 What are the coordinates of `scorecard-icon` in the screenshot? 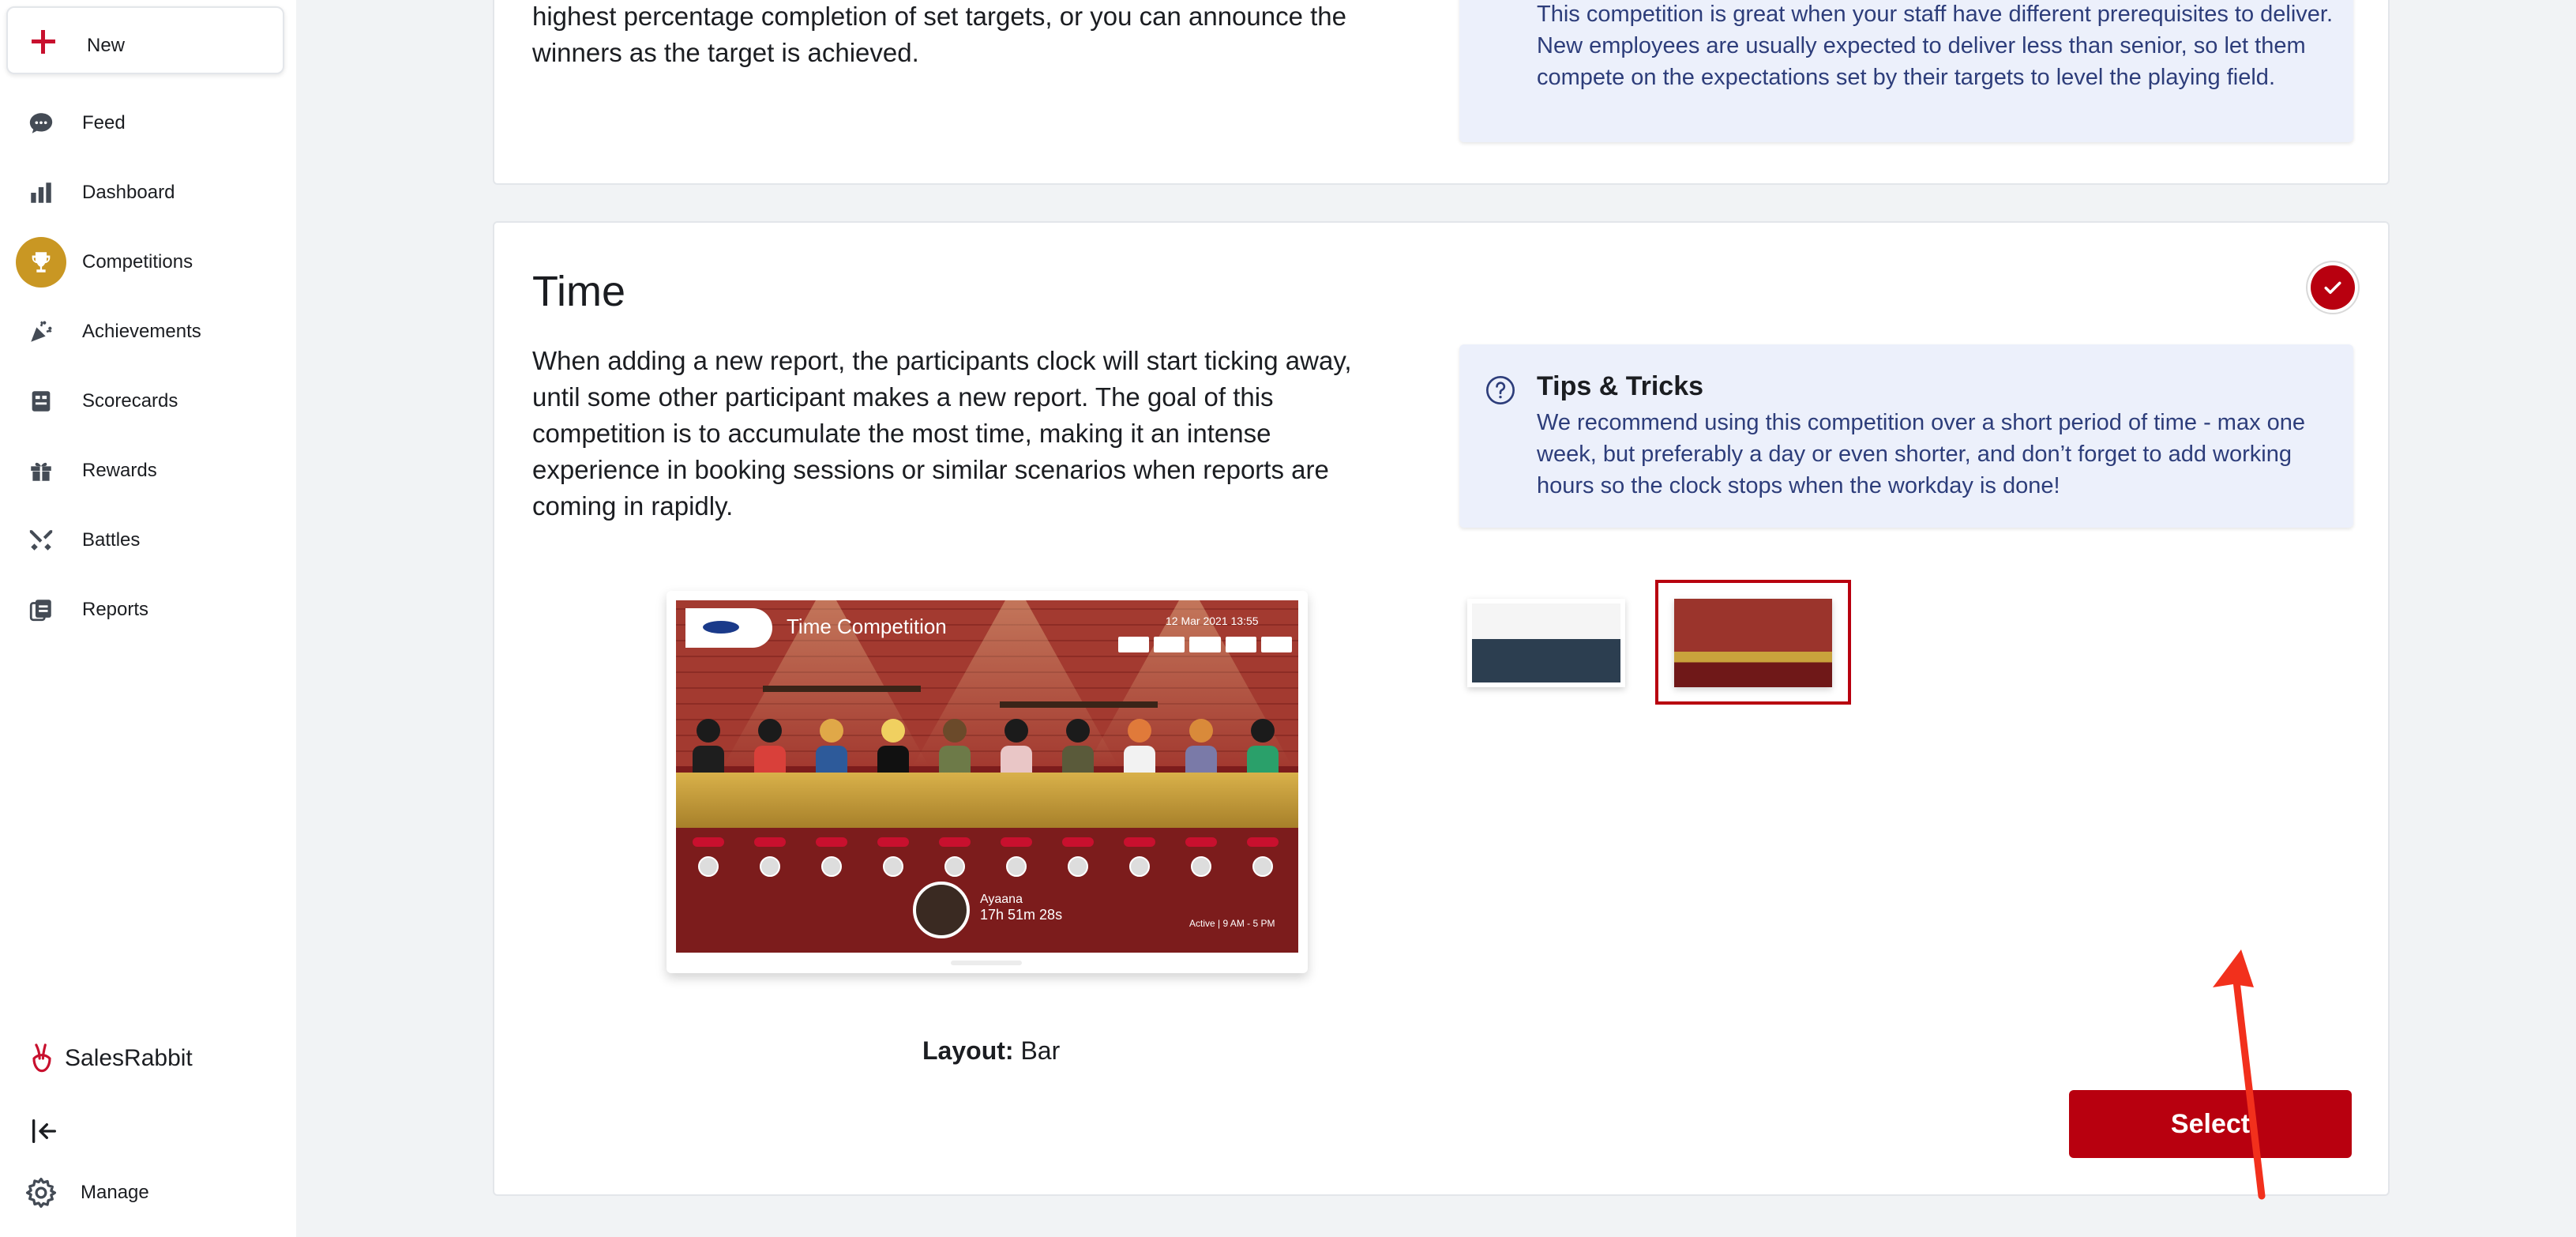 It's located at (41, 401).